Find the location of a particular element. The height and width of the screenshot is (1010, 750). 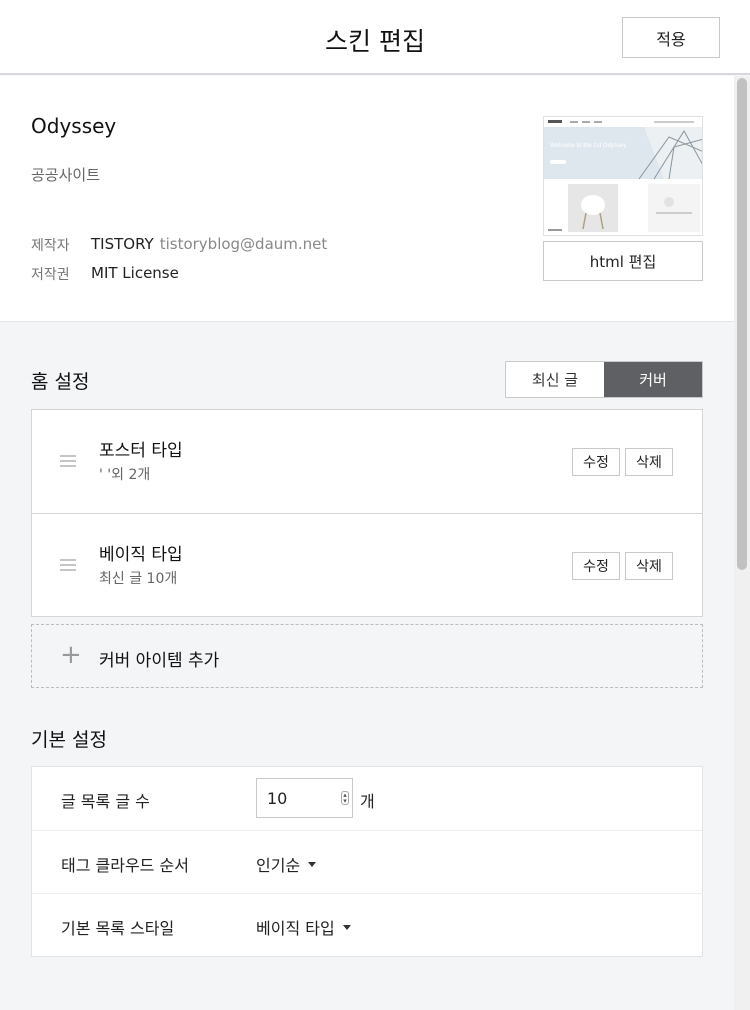

list-style-label: 기본 목록 스타일 is located at coordinates (118, 928).